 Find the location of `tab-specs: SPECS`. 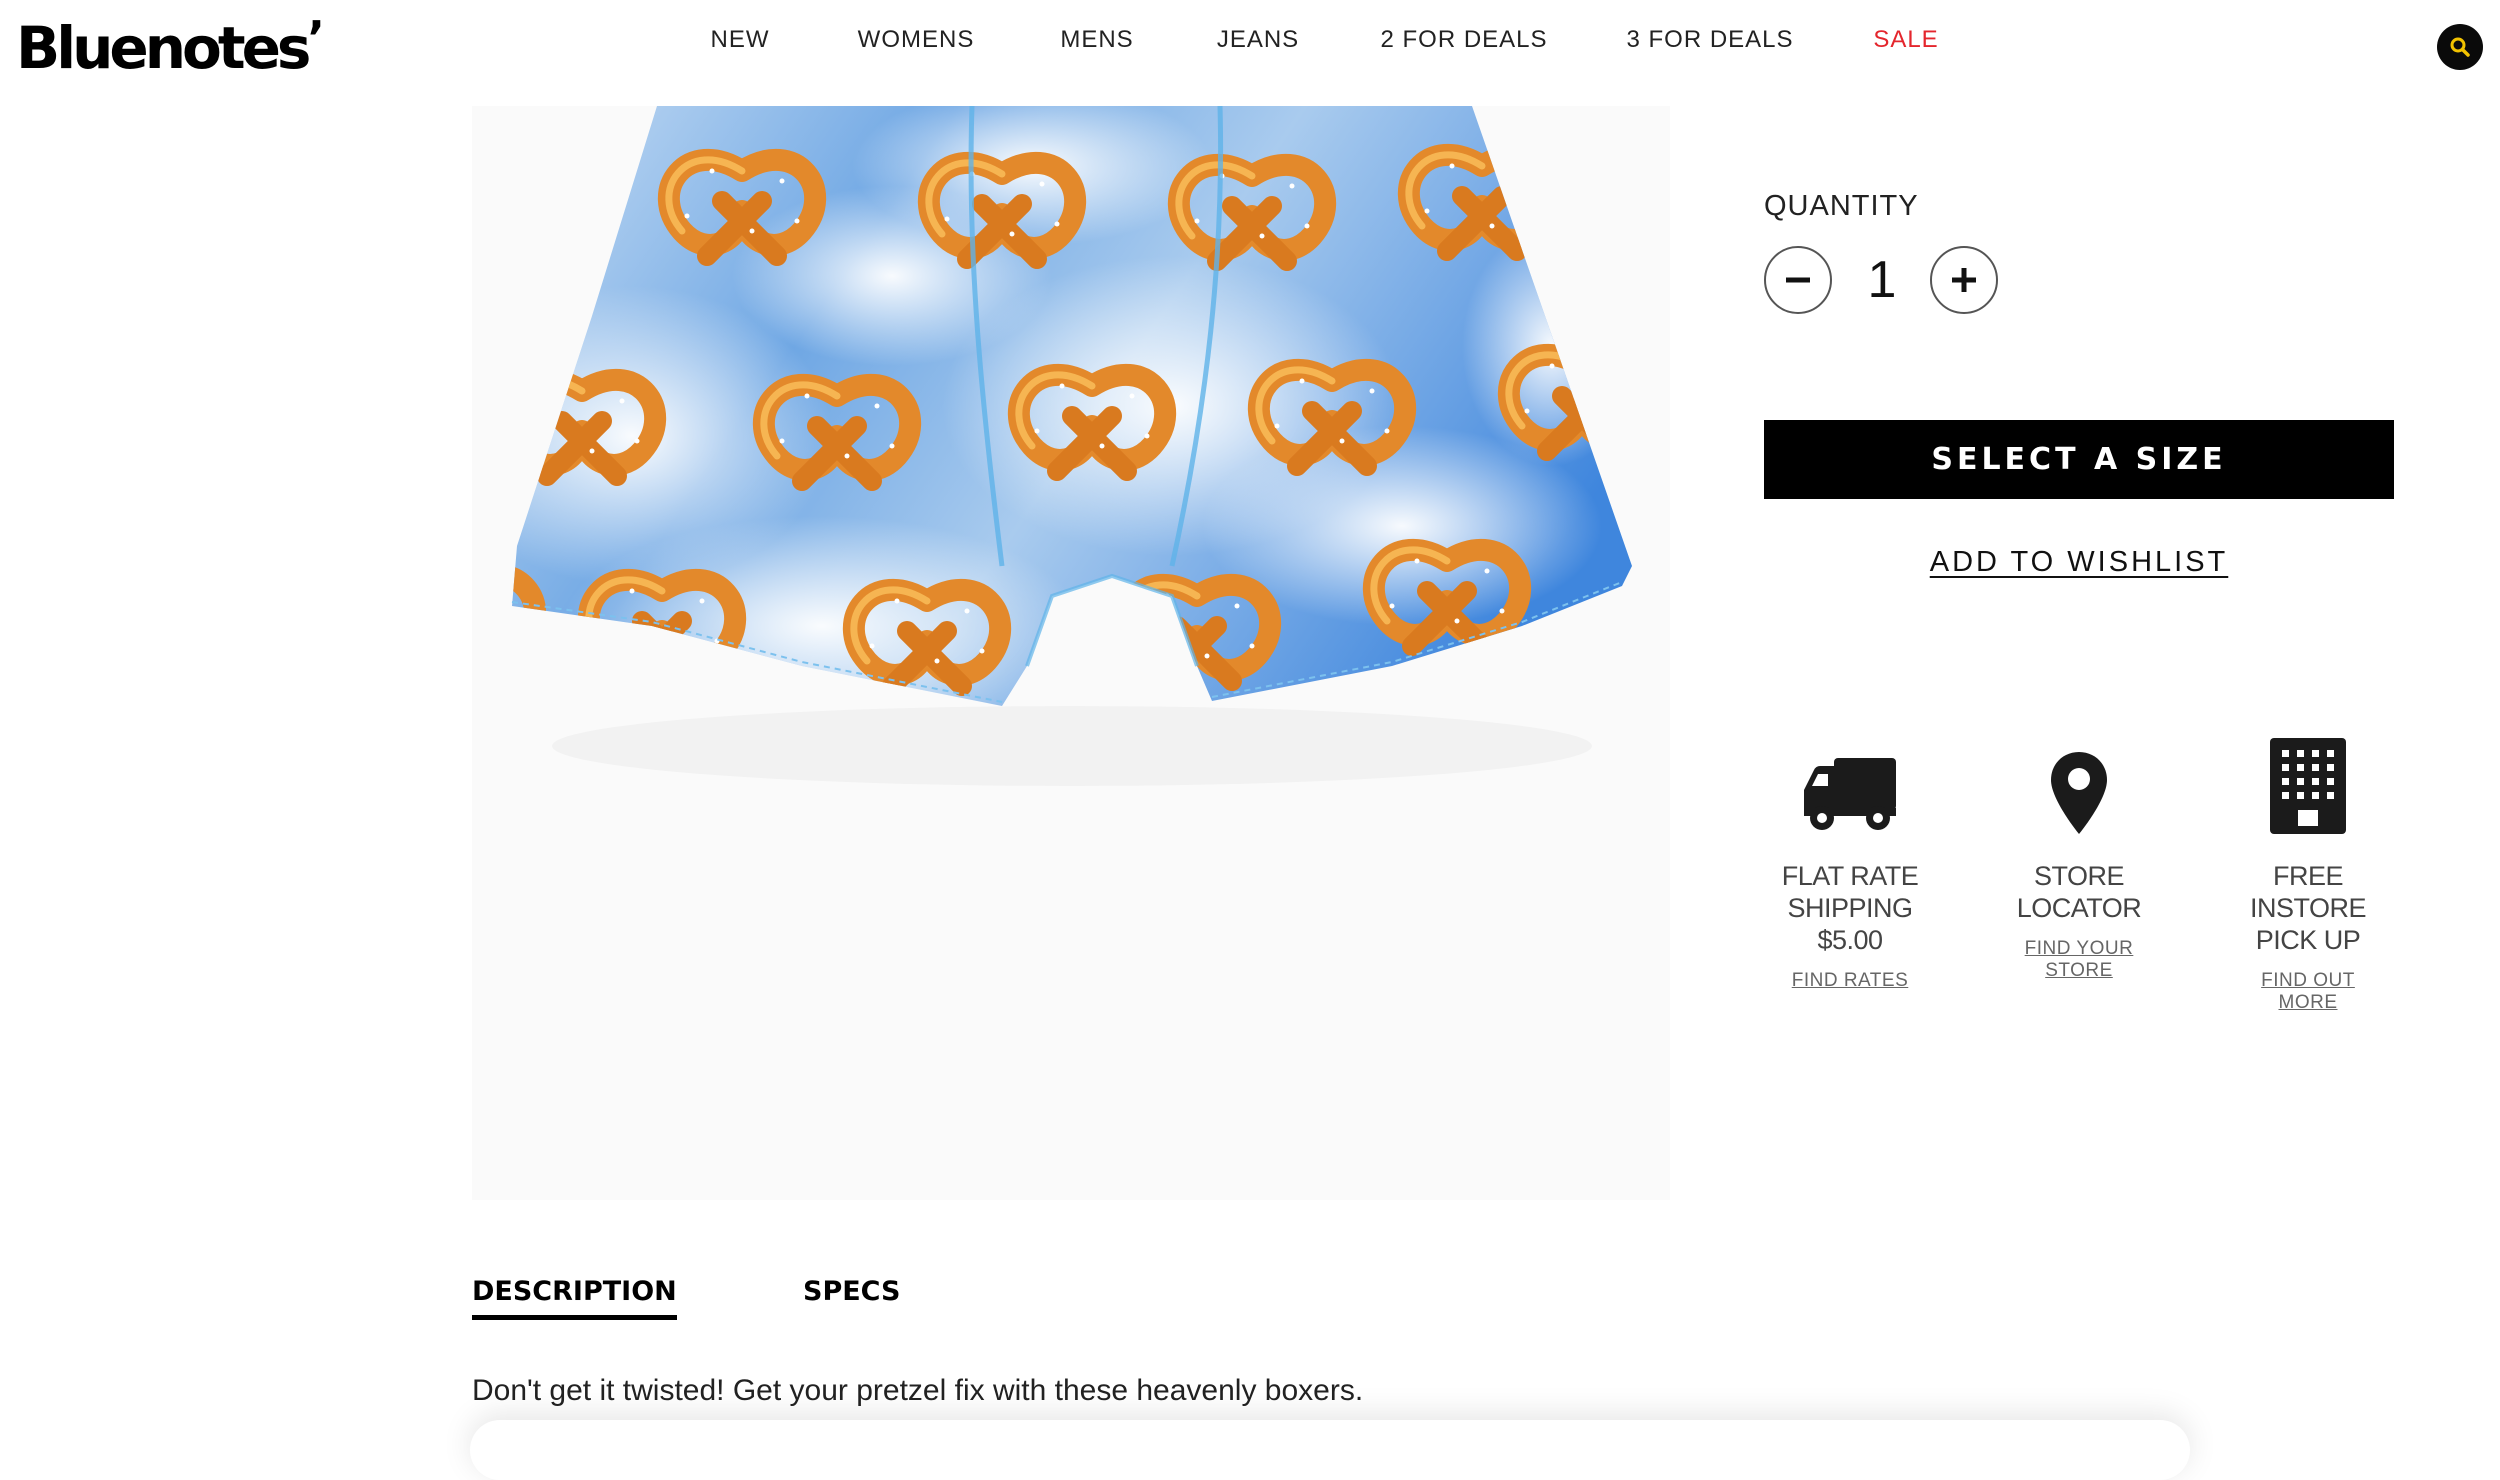

tab-specs: SPECS is located at coordinates (851, 1291).